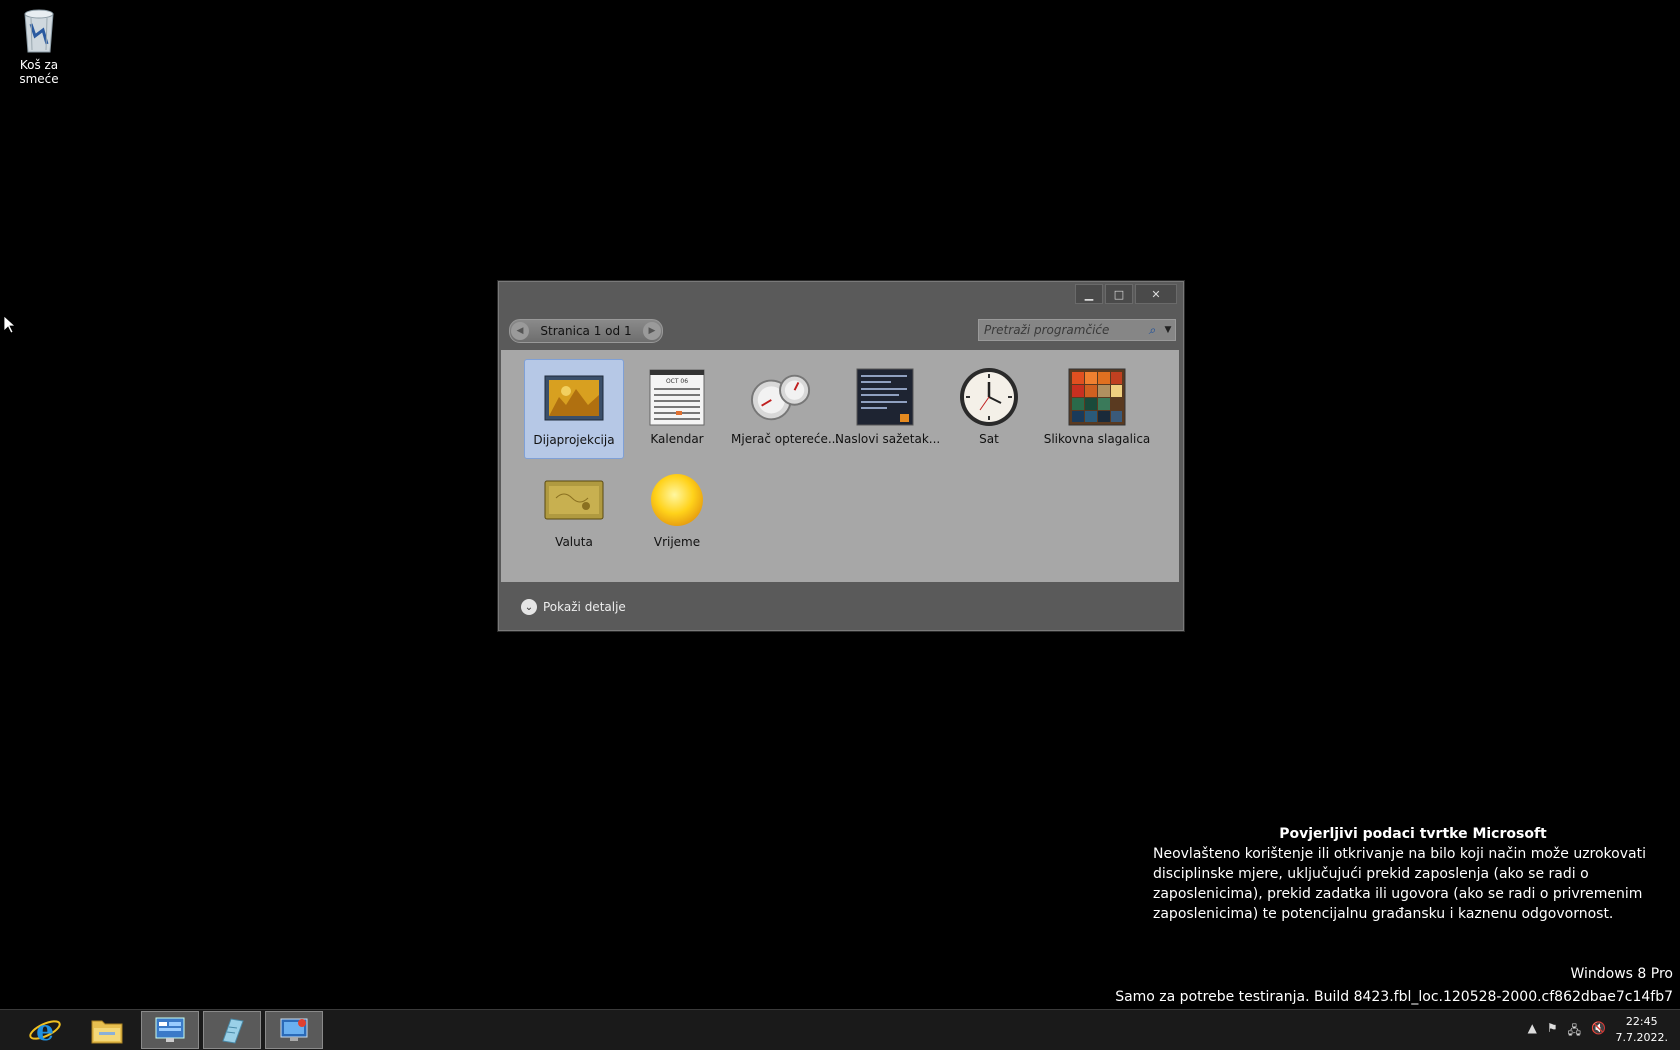  Describe the element at coordinates (10, 326) in the screenshot. I see `mouse-cursor-icon` at that location.